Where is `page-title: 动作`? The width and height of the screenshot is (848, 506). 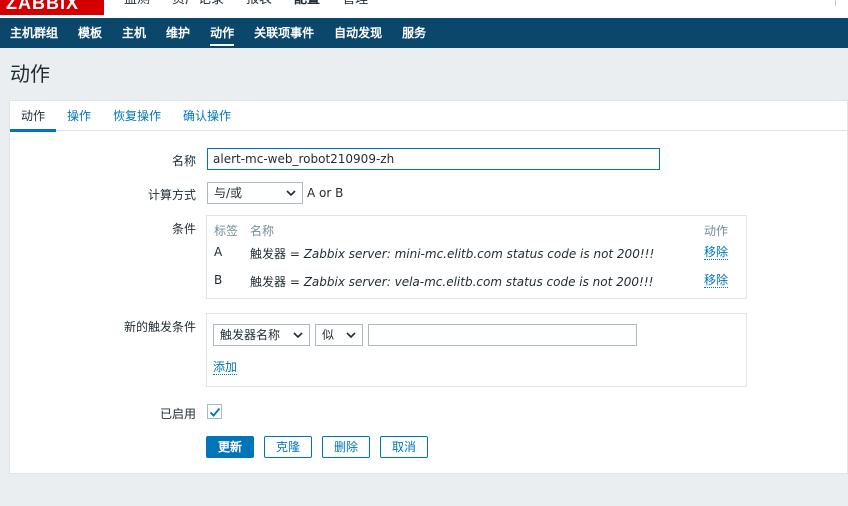
page-title: 动作 is located at coordinates (30, 74).